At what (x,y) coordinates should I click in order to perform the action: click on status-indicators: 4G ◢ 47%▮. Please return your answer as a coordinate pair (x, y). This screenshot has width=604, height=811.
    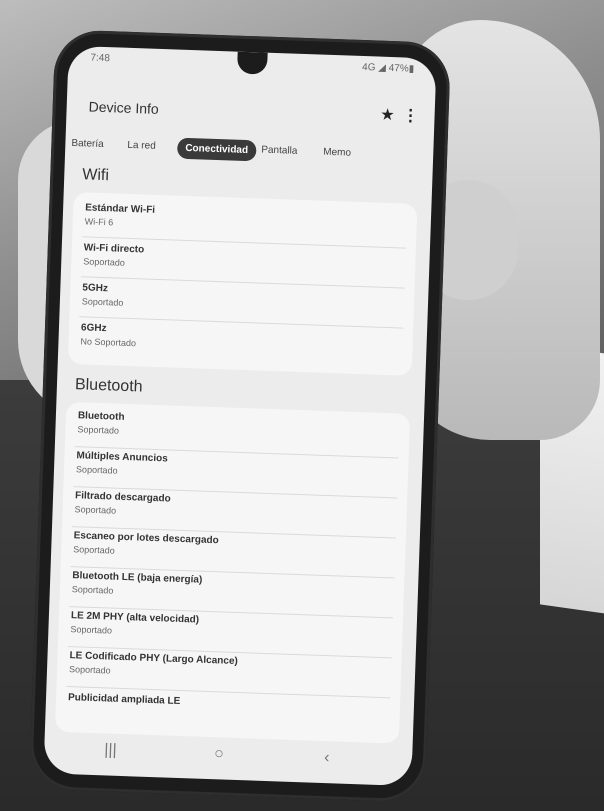
    Looking at the image, I should click on (388, 68).